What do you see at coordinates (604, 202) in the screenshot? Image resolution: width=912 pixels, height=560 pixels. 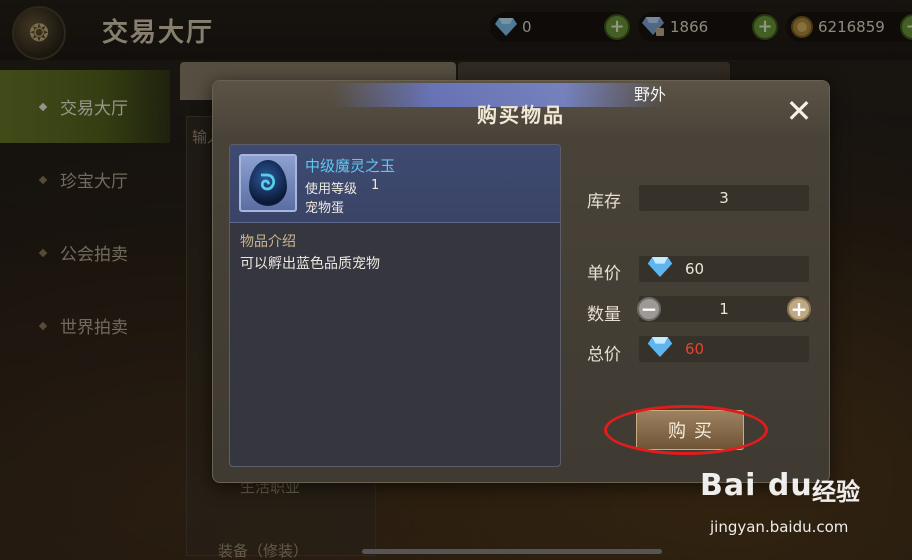 I see `stock-label: 库存` at bounding box center [604, 202].